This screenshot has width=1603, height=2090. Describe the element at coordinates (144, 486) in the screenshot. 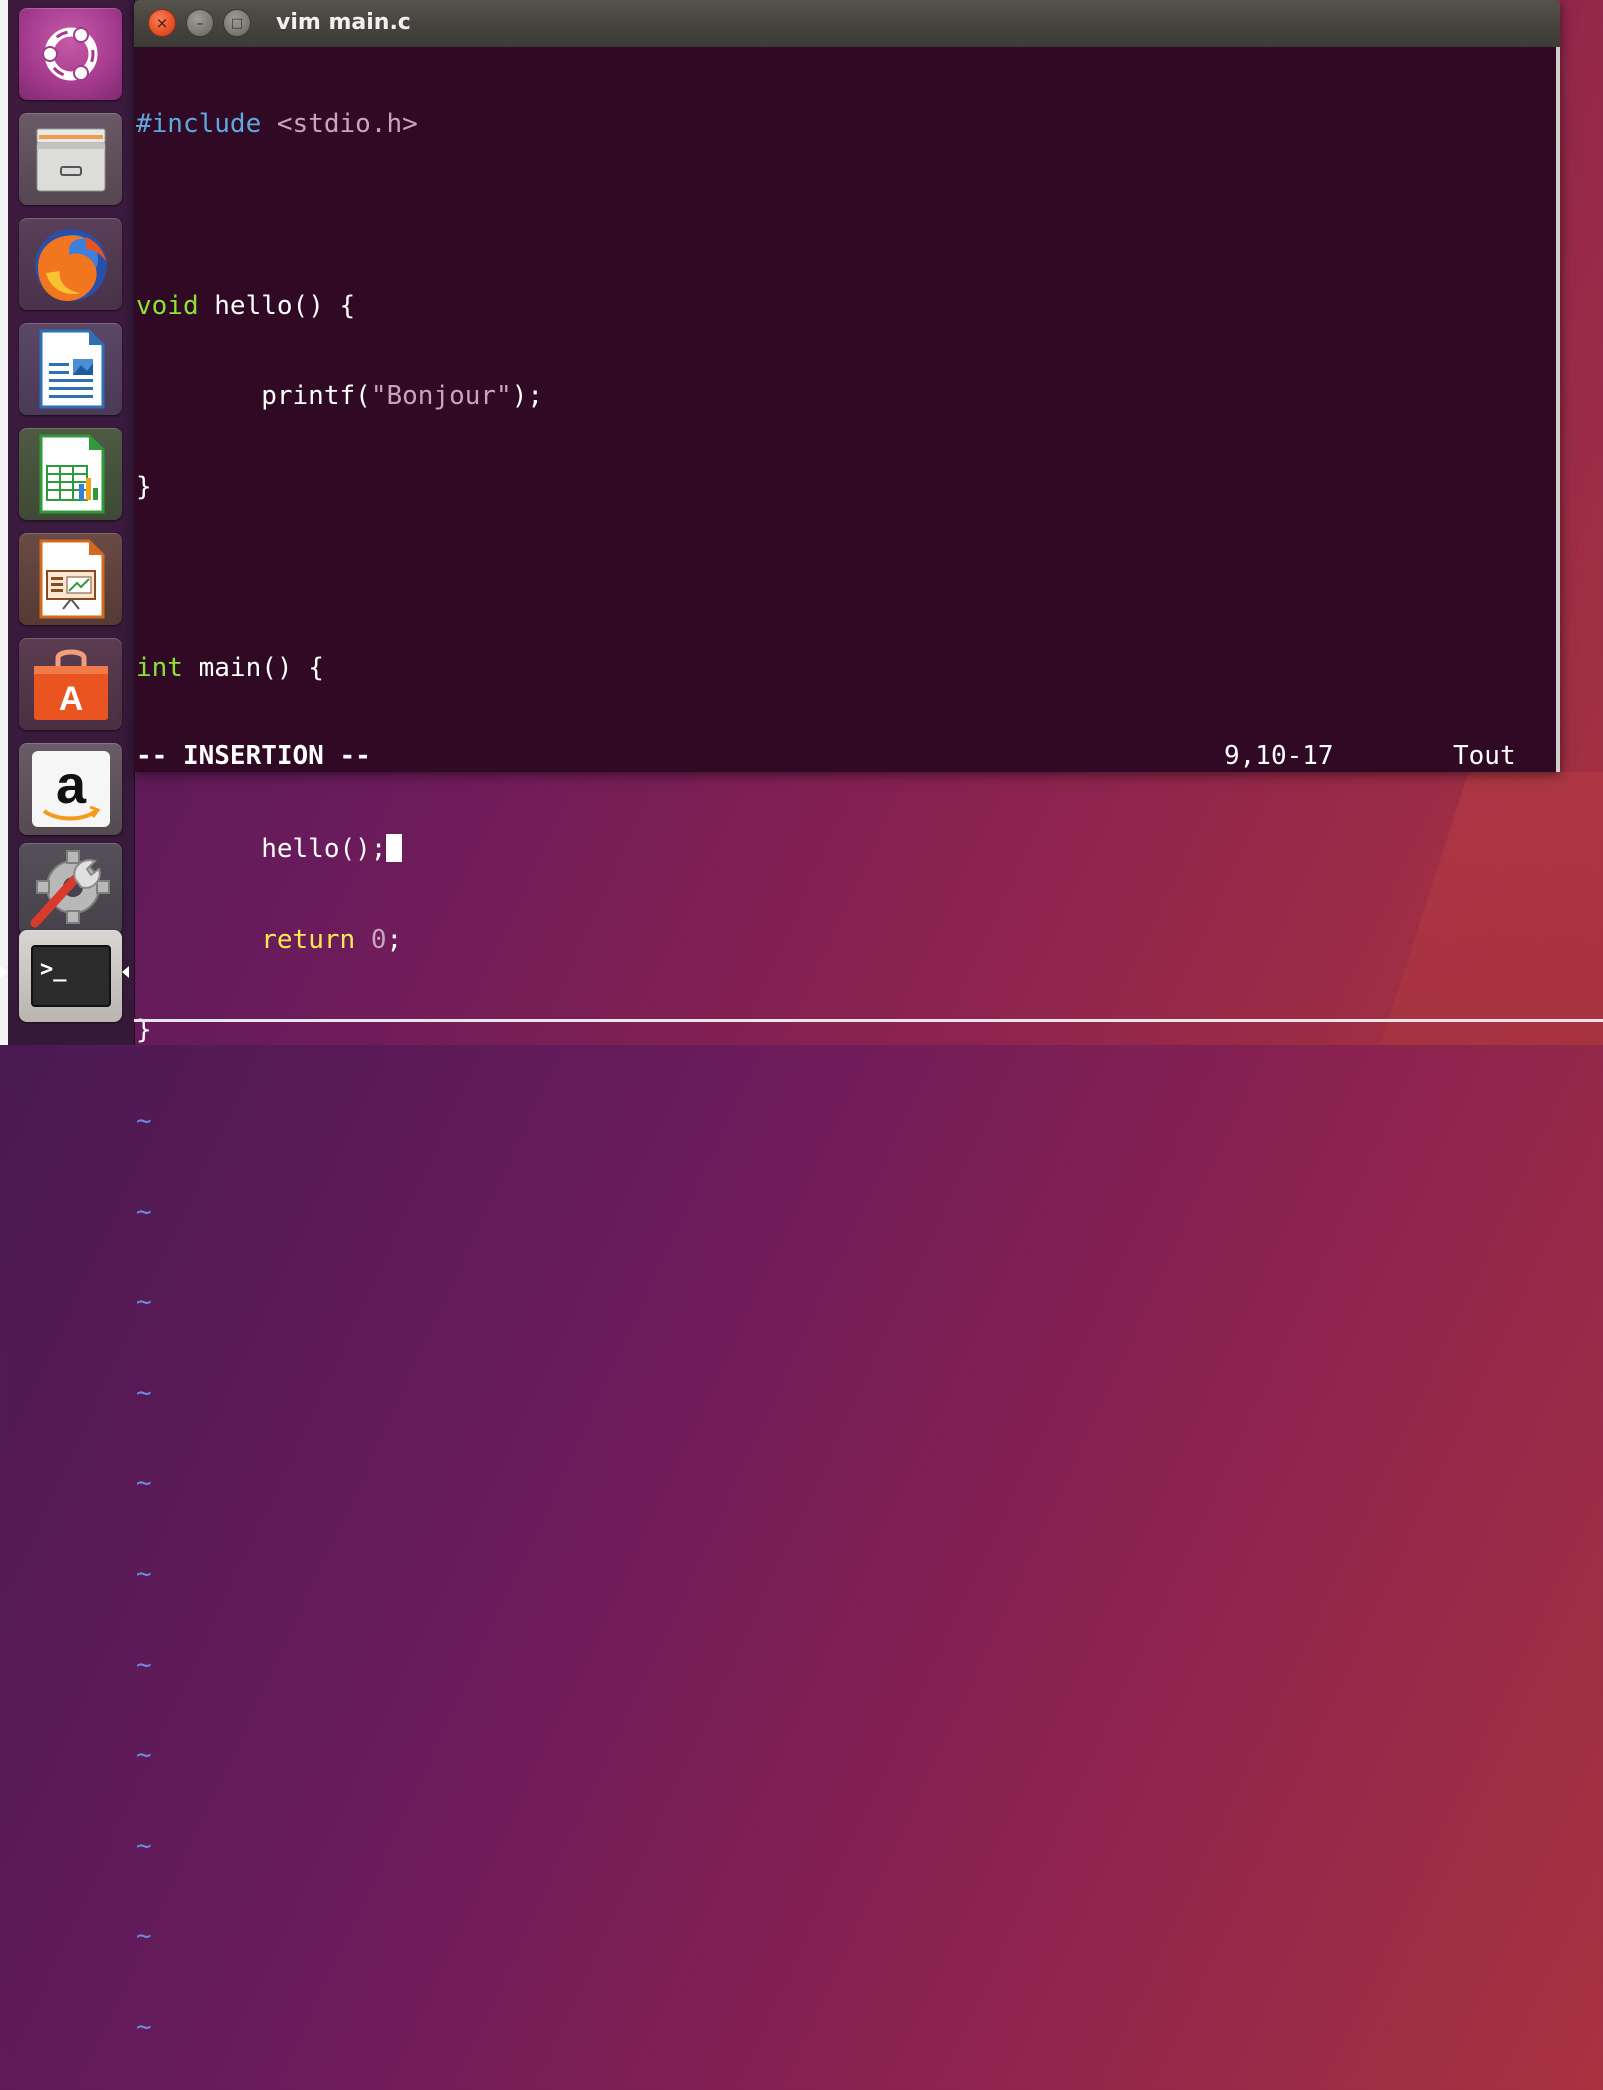

I see `code-text: }` at that location.